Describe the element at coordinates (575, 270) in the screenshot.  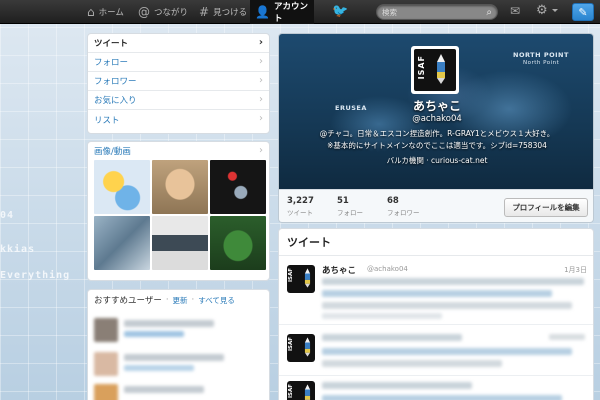
I see `tweet-timestamp: 1月3日` at that location.